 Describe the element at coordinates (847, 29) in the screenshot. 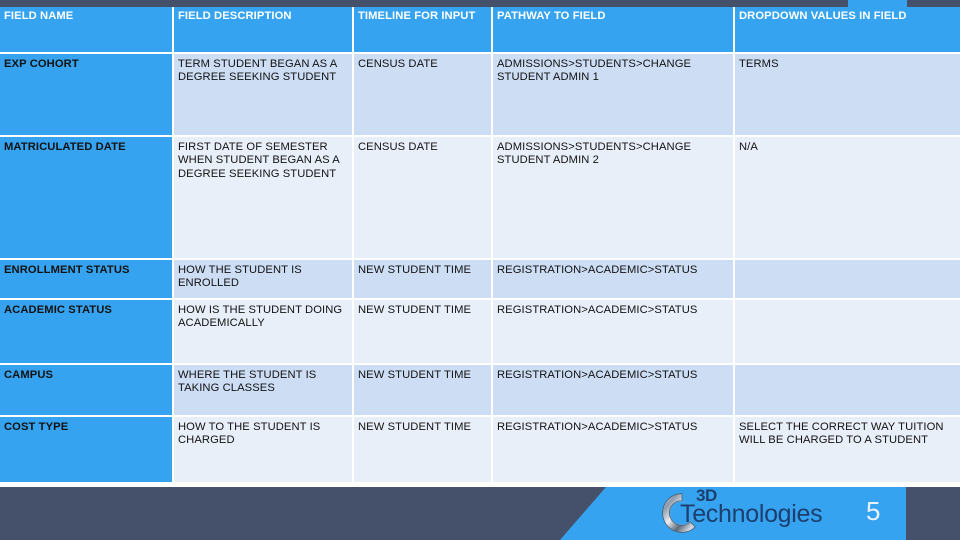

I see `column-header-dropdown-values: DROPDOWN VALUES IN FIELD` at that location.